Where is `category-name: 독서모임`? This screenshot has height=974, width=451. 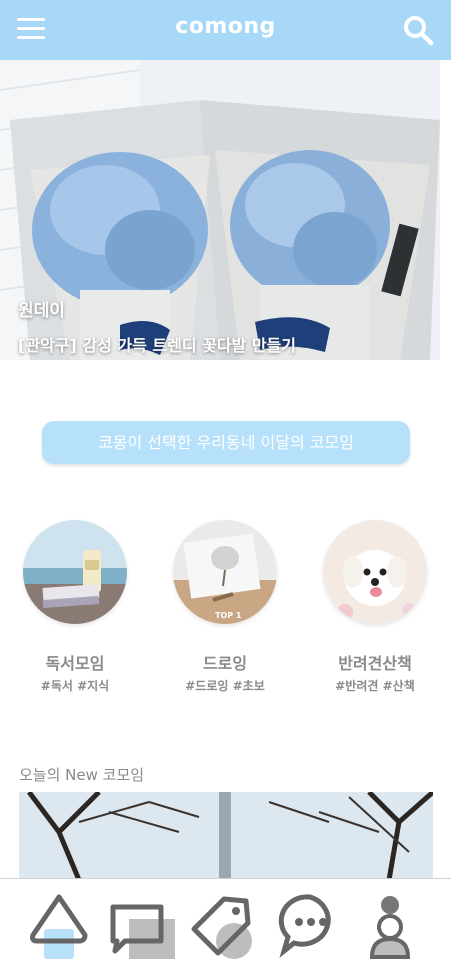 category-name: 독서모임 is located at coordinates (75, 663).